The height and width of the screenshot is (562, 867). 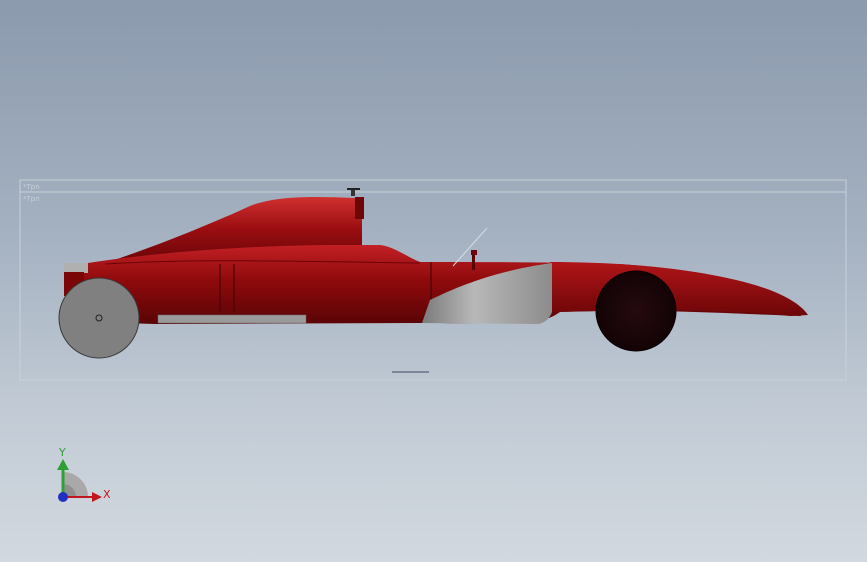 What do you see at coordinates (679, 289) in the screenshot?
I see `nose-cone` at bounding box center [679, 289].